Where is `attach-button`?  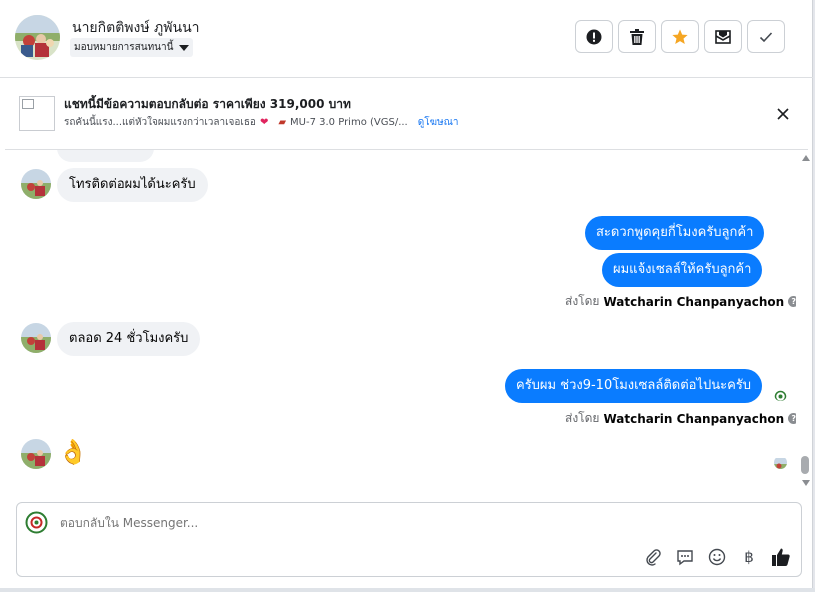
attach-button is located at coordinates (653, 557).